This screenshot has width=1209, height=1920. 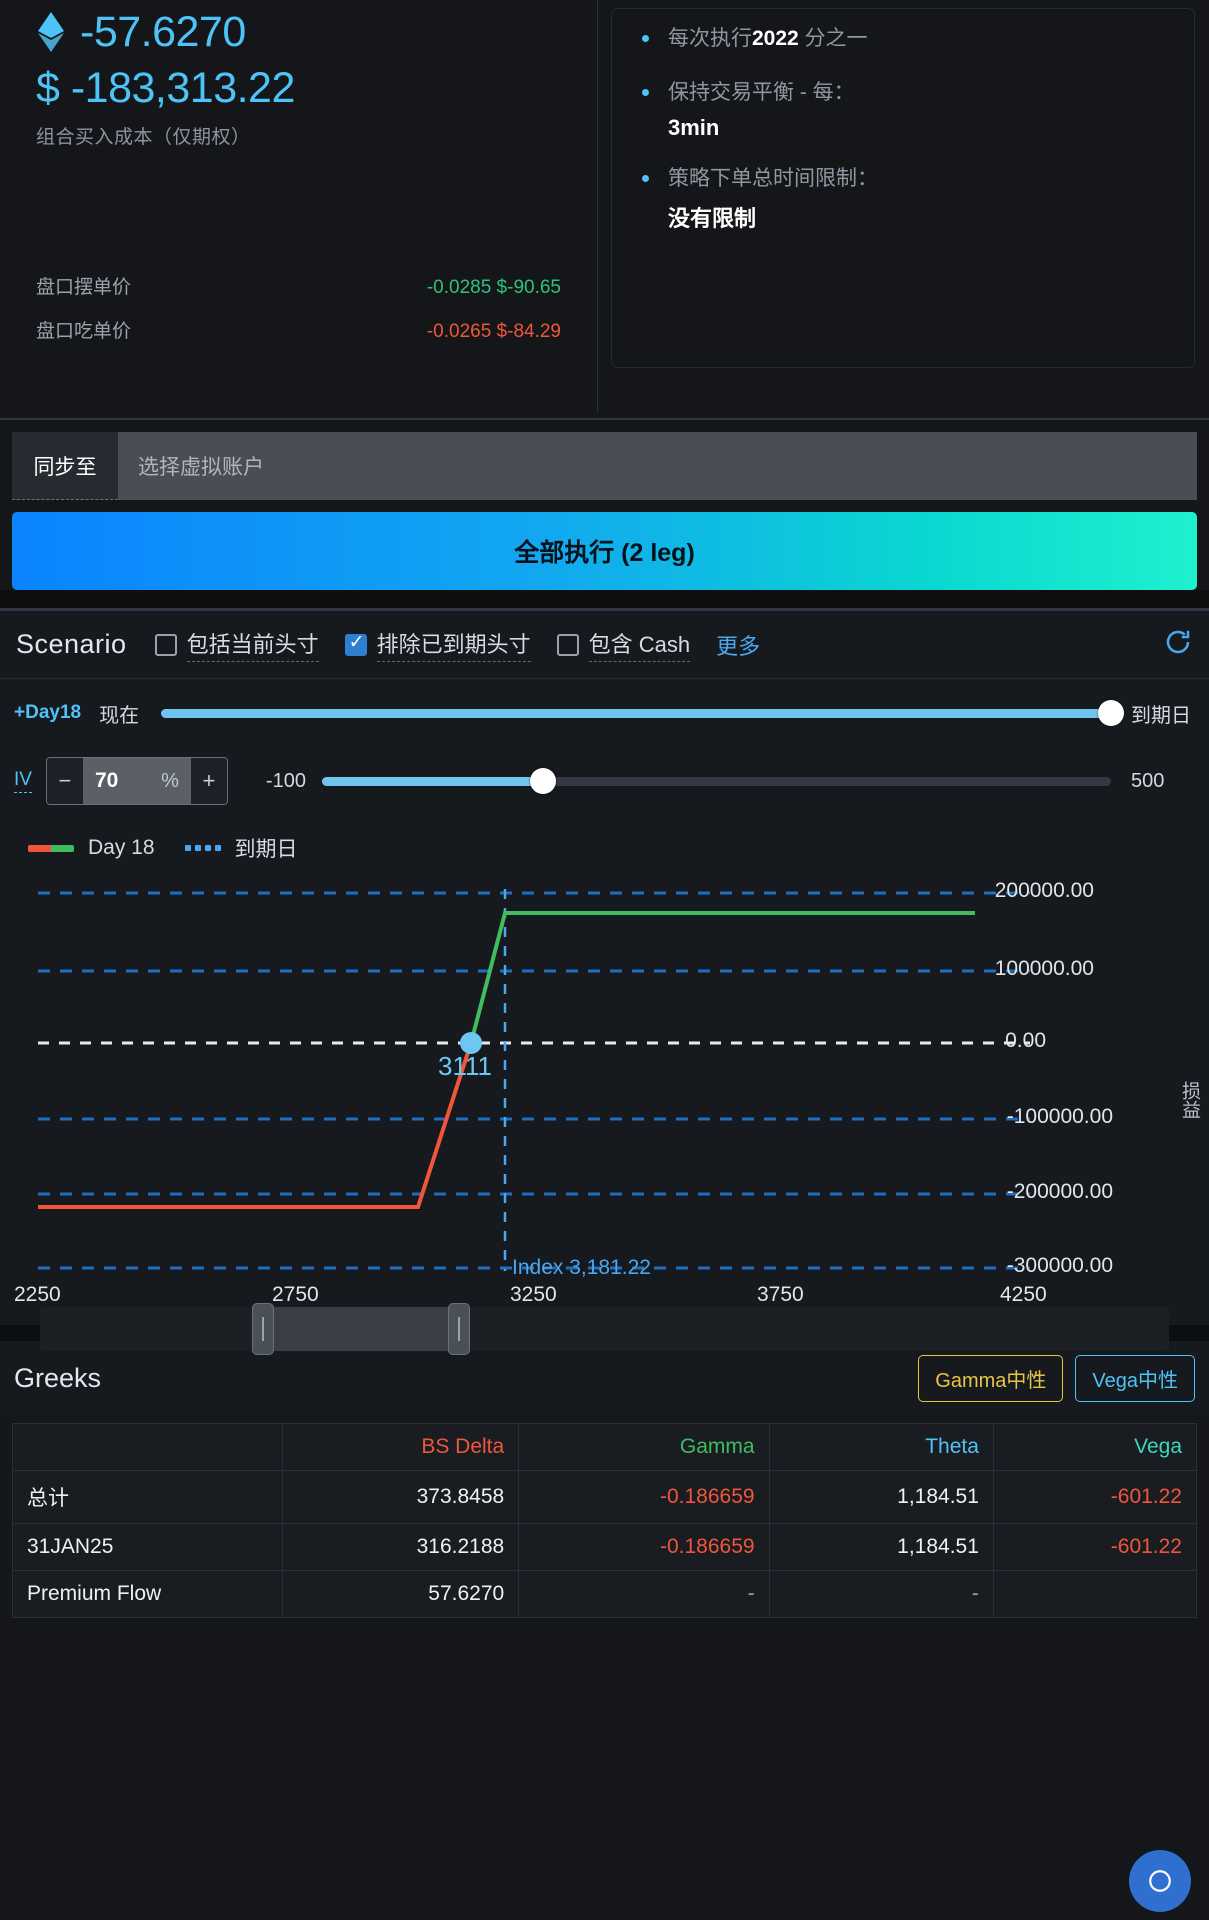 I want to click on iv-decrement-button: −, so click(x=64, y=781).